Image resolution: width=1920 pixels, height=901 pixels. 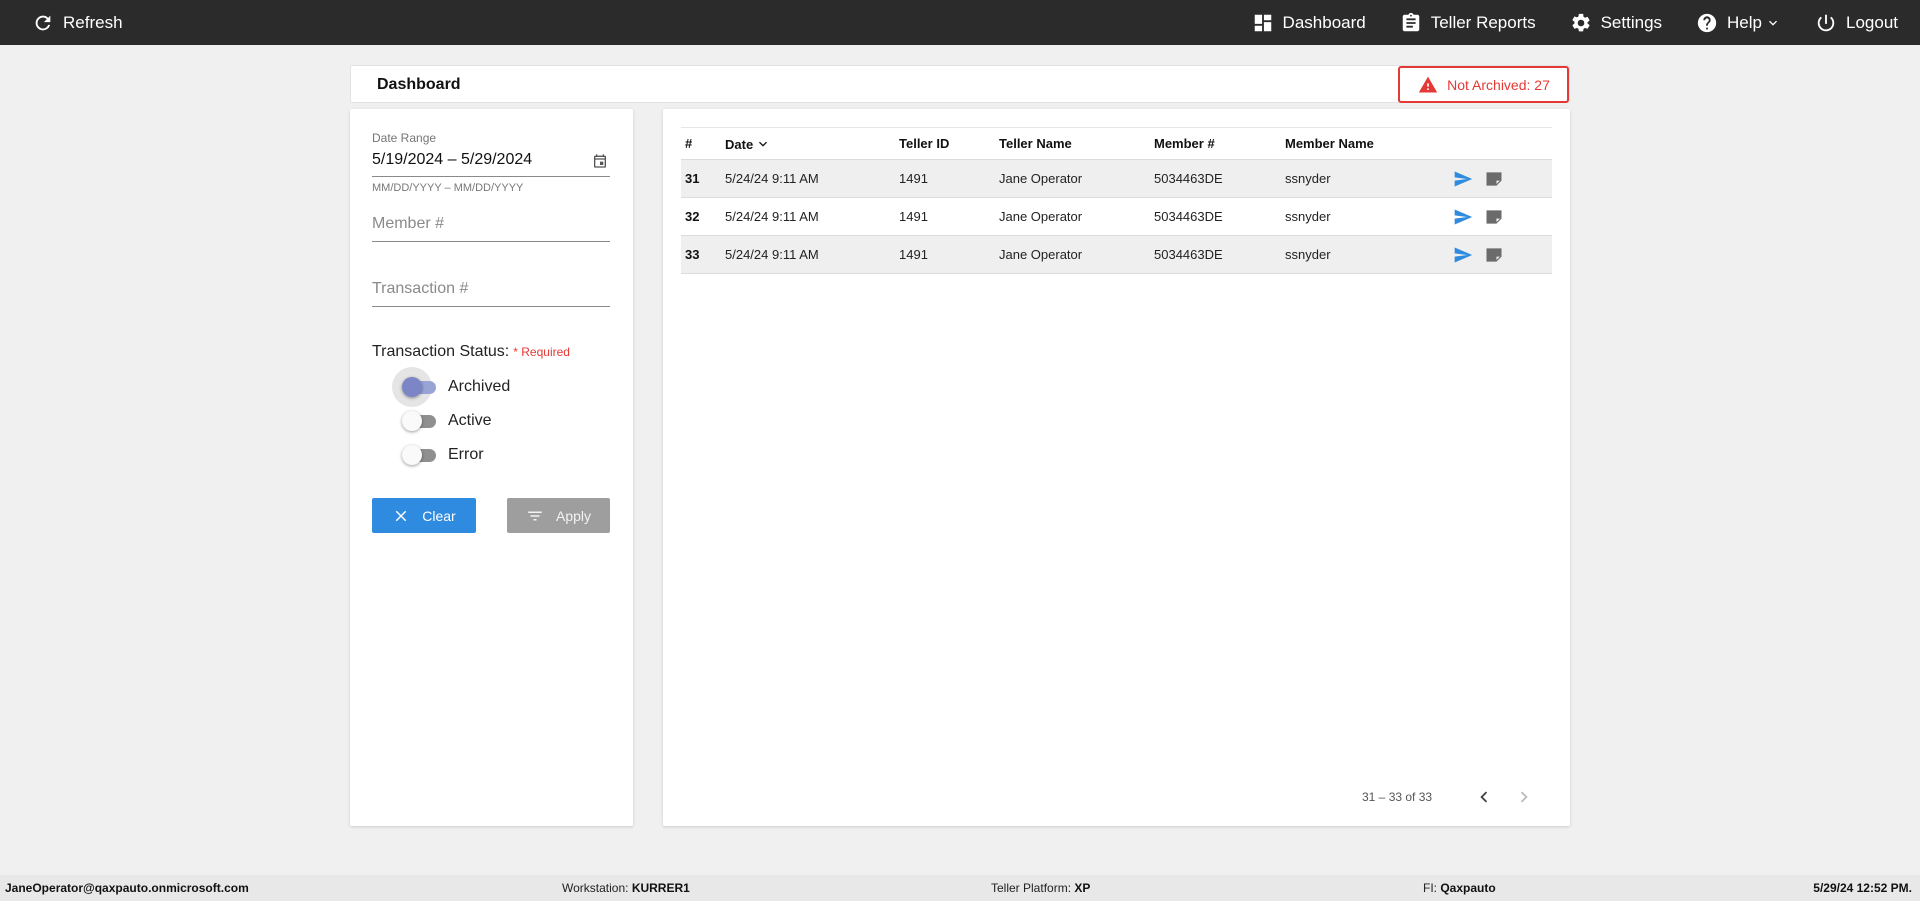 What do you see at coordinates (739, 144) in the screenshot?
I see `column-header-date-label: Date` at bounding box center [739, 144].